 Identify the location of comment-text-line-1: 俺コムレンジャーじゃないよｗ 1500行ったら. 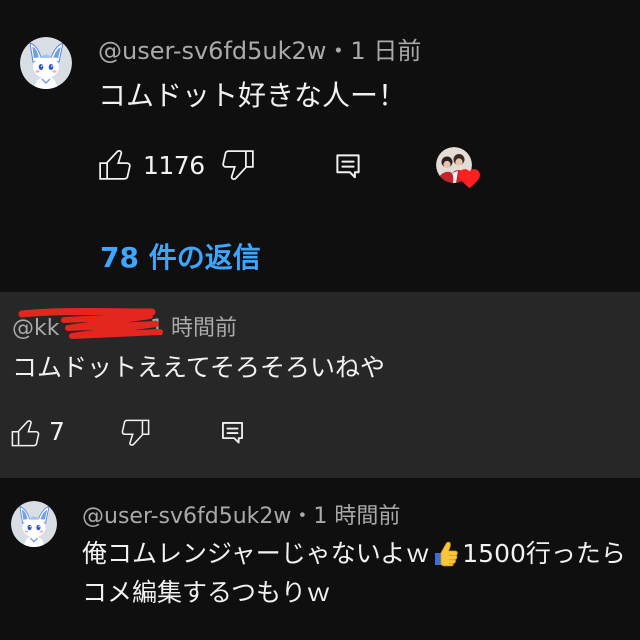
(360, 554).